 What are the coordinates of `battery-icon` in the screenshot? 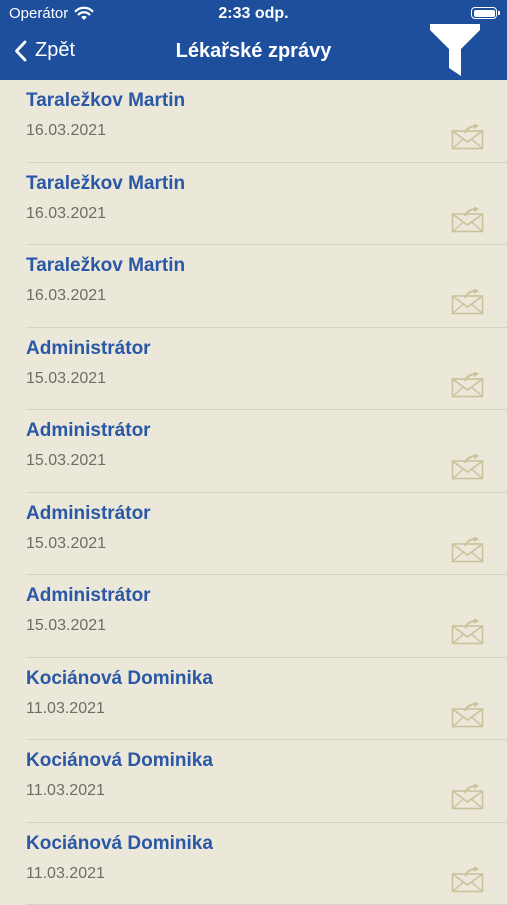 It's located at (484, 13).